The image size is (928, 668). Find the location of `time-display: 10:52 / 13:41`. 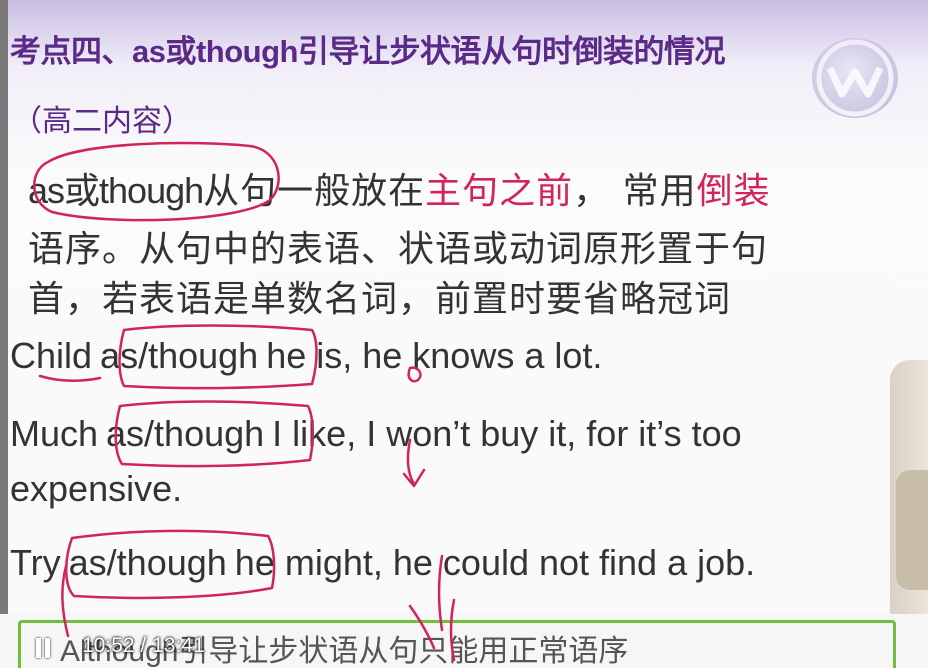

time-display: 10:52 / 13:41 is located at coordinates (143, 645).